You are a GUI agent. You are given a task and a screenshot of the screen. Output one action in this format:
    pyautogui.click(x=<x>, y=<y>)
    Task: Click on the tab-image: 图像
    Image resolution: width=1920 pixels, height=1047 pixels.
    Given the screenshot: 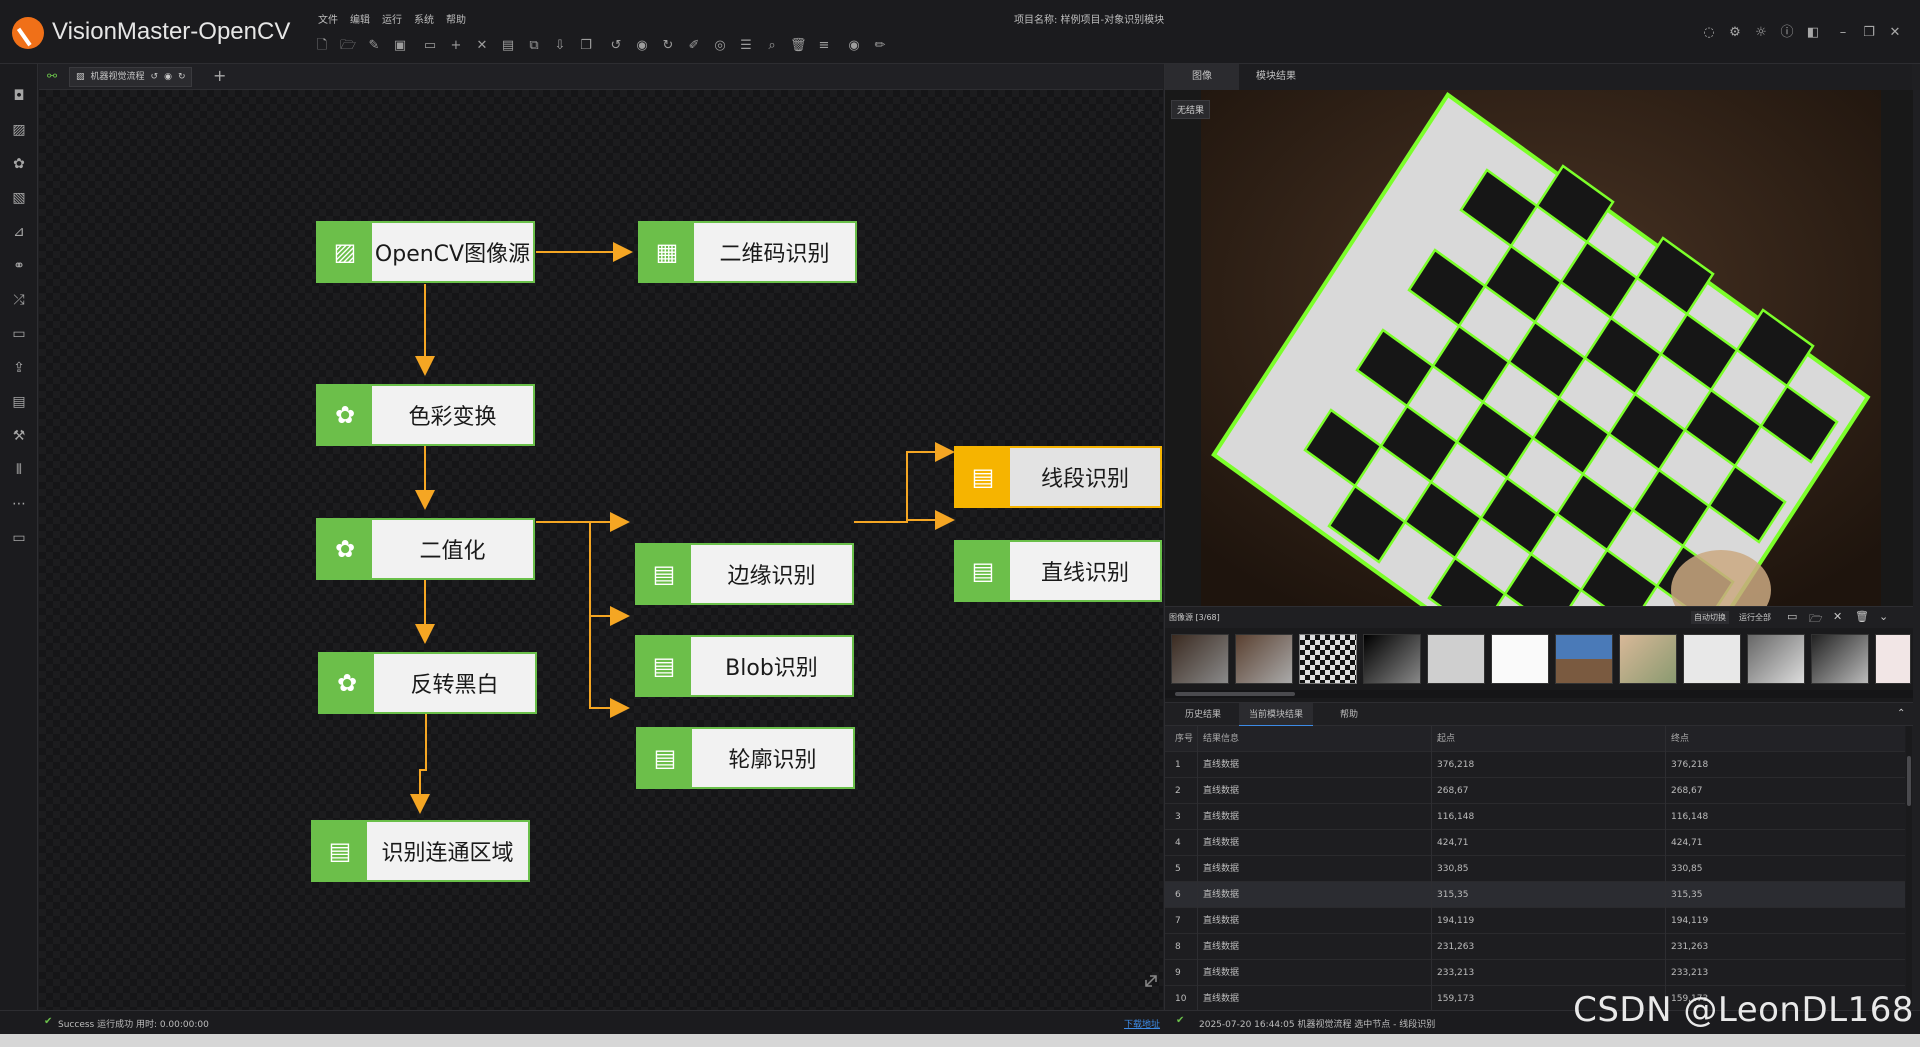 What is the action you would take?
    pyautogui.click(x=1202, y=77)
    